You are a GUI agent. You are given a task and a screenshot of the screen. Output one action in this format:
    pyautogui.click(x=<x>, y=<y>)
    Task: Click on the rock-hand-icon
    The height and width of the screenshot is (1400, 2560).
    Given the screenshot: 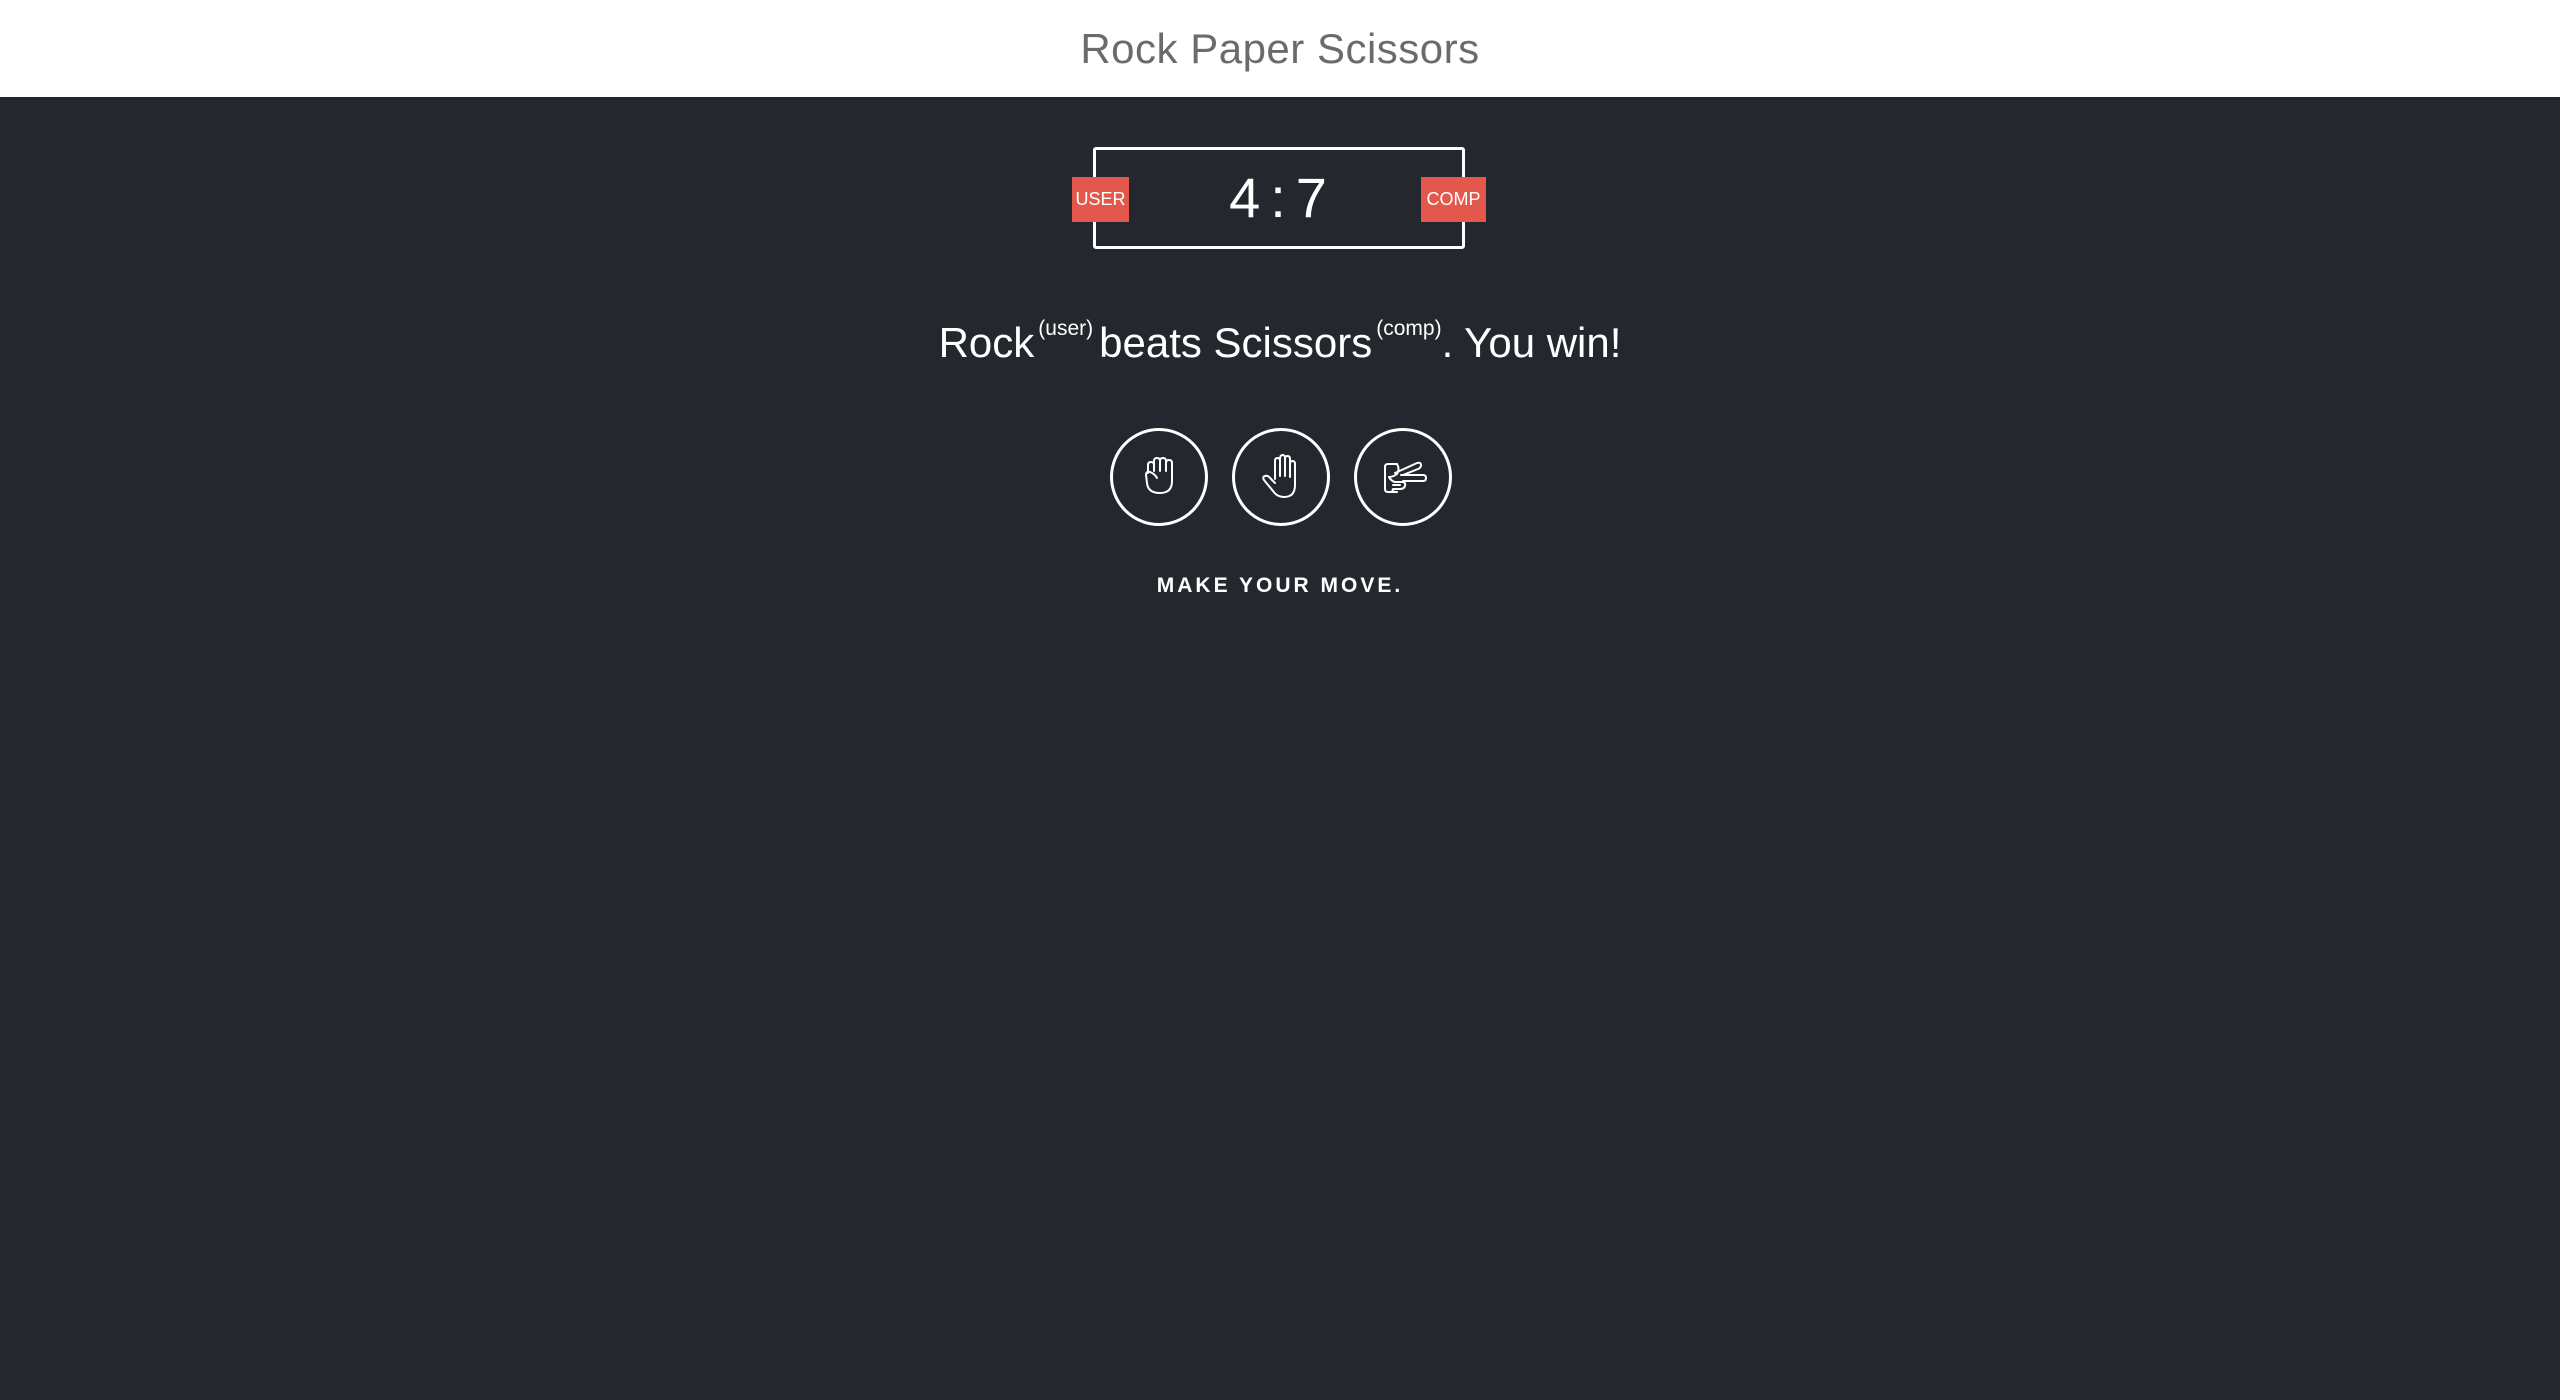 What is the action you would take?
    pyautogui.click(x=1159, y=475)
    